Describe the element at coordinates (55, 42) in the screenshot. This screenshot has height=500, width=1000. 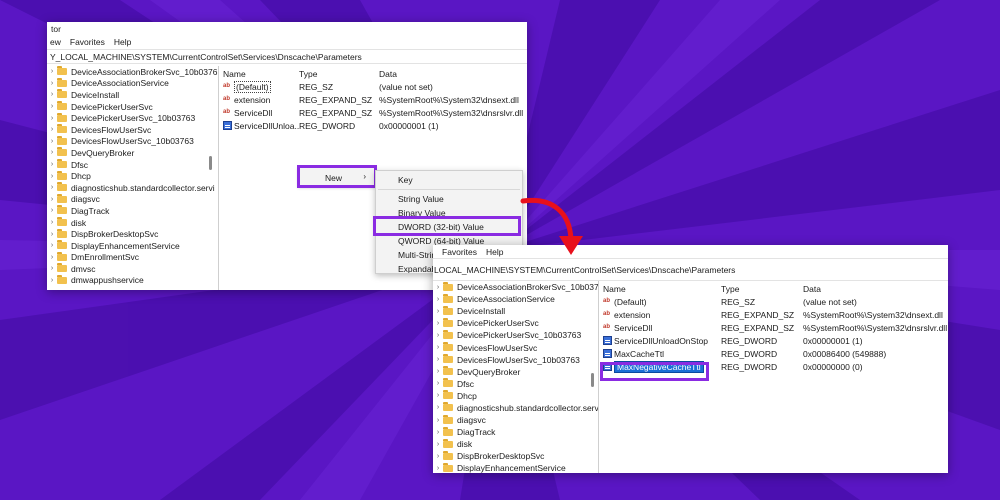
I see `menu-view: ew` at that location.